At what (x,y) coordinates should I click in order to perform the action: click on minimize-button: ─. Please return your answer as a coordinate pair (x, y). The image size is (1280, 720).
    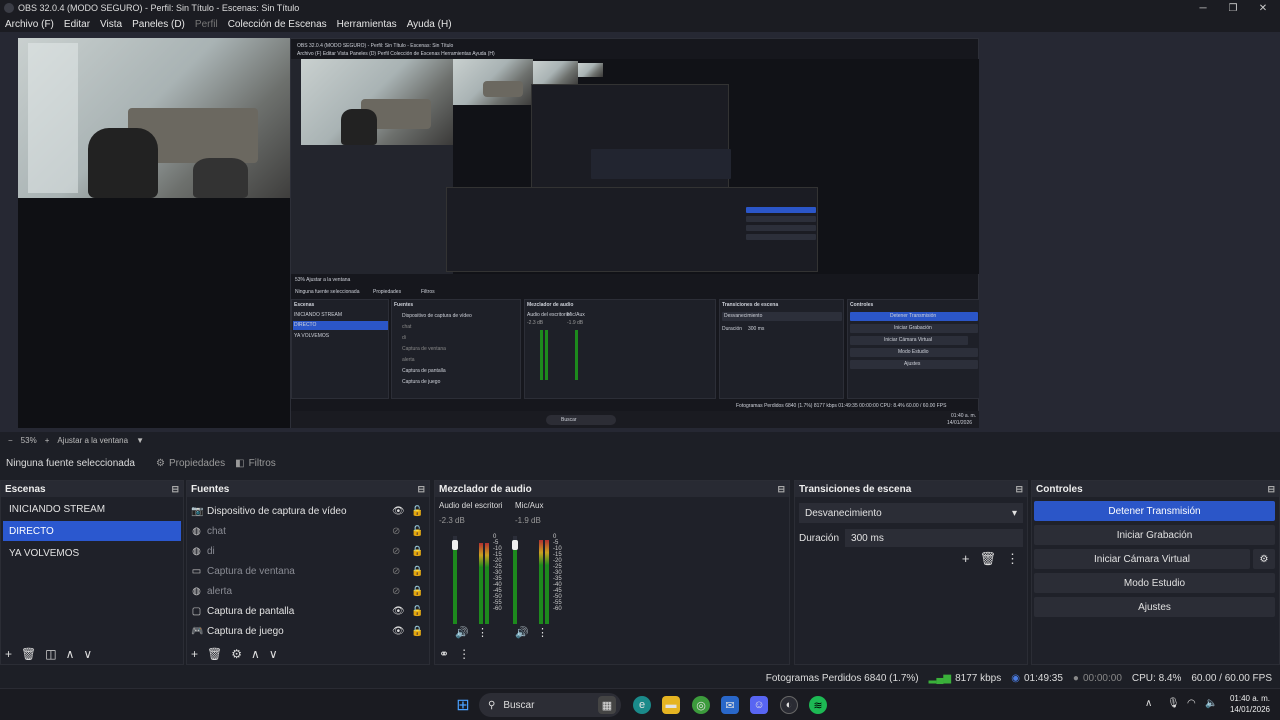
    Looking at the image, I should click on (1203, 8).